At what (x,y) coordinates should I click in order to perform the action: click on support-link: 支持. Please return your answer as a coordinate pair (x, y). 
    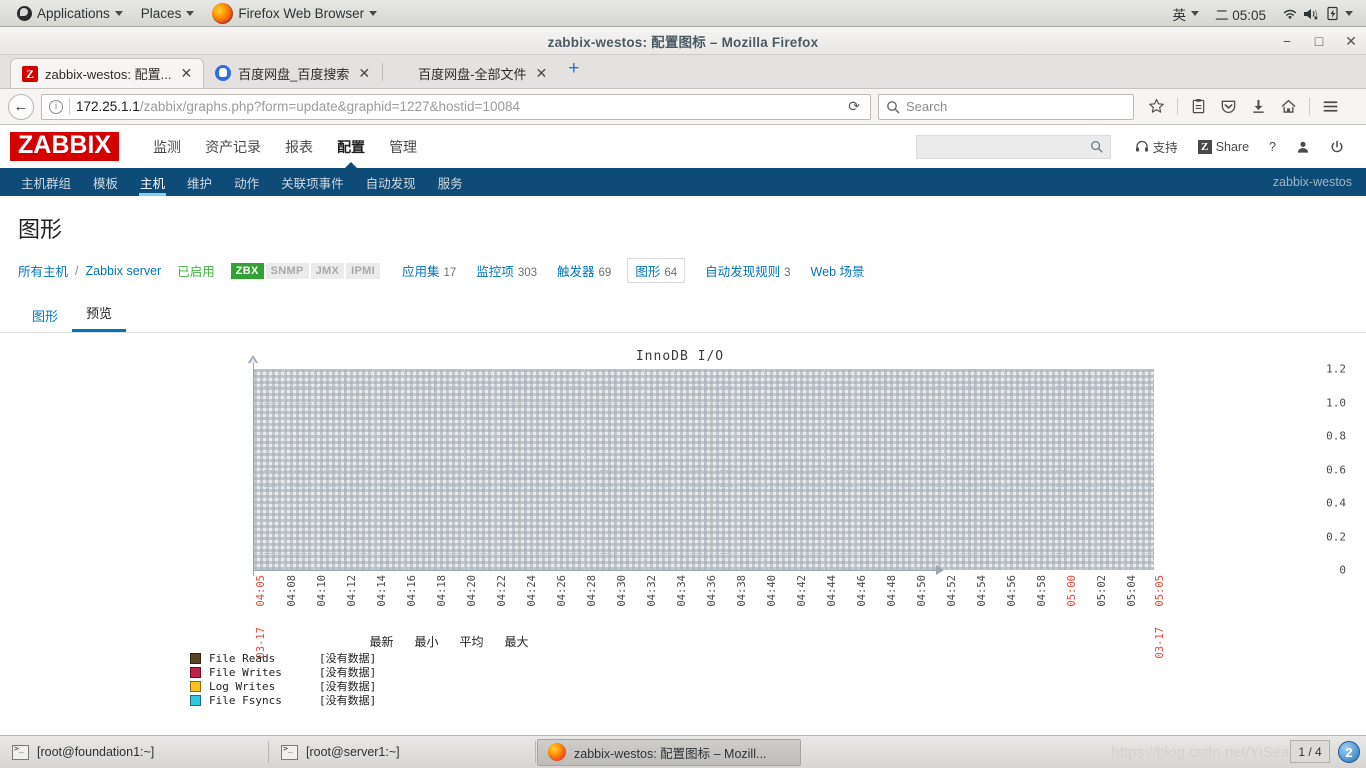
    Looking at the image, I should click on (1156, 146).